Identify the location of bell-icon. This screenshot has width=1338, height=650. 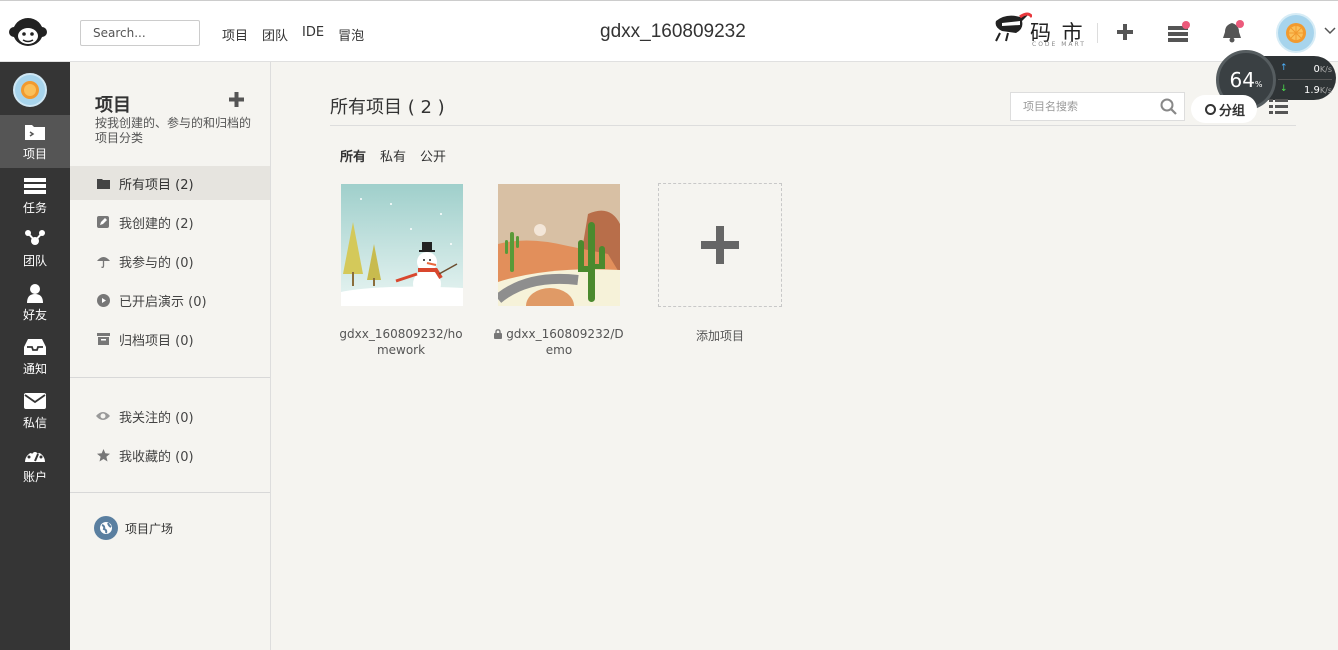
(1233, 31).